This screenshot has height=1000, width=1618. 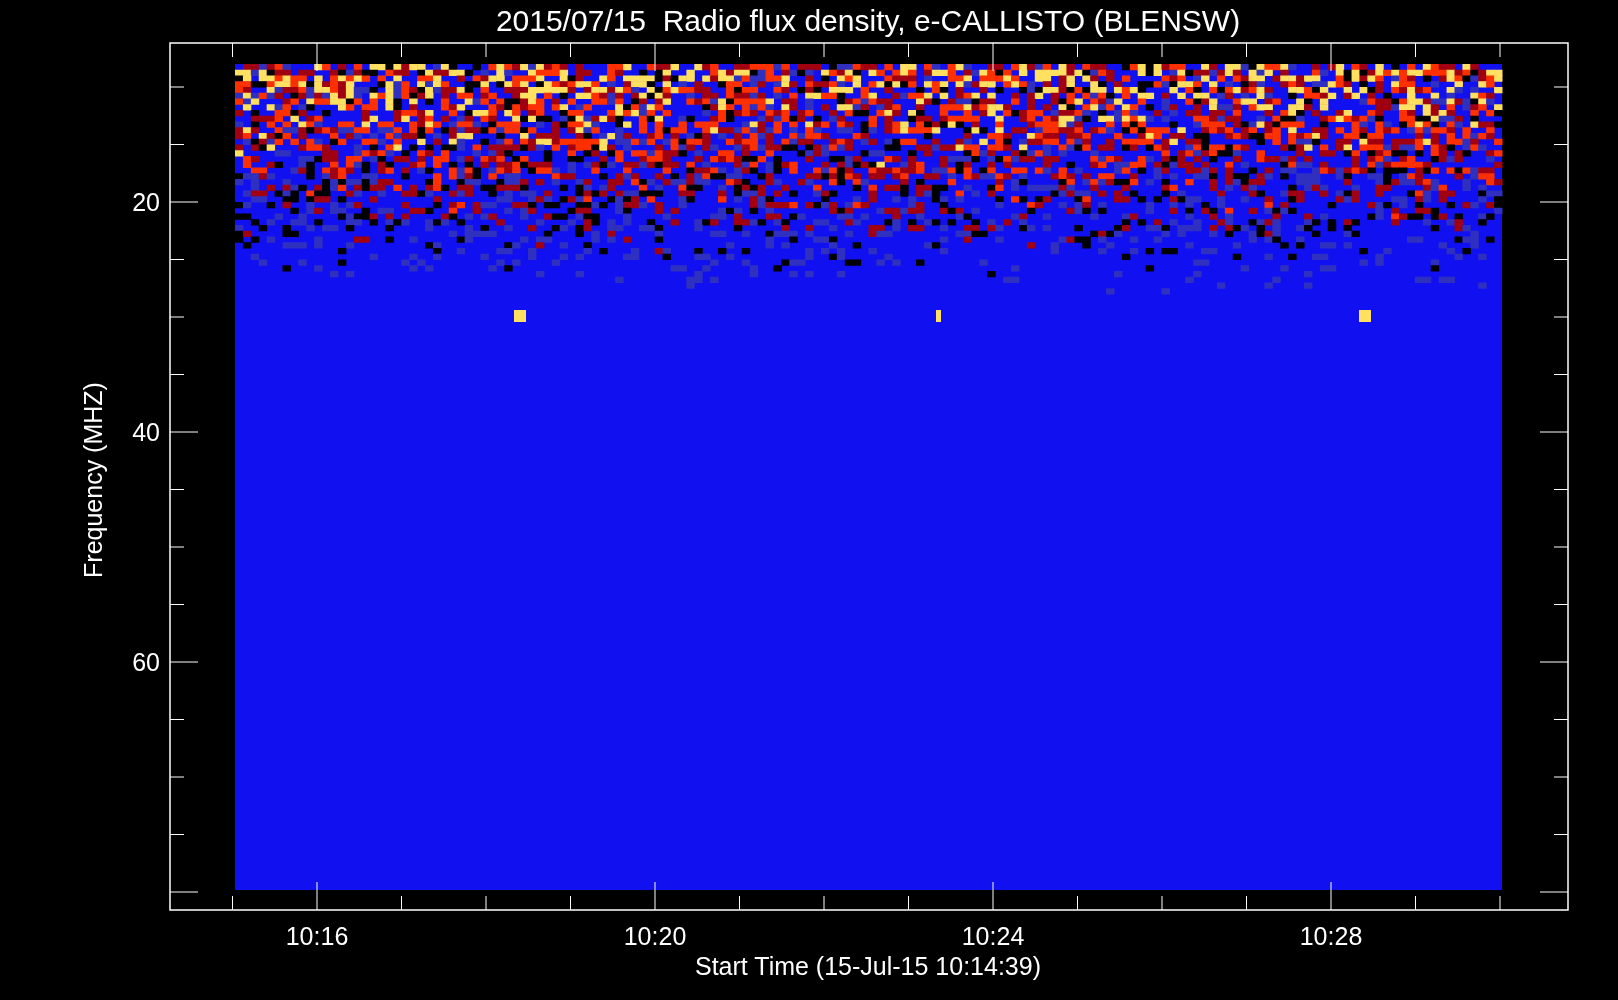 What do you see at coordinates (146, 662) in the screenshot?
I see `y-tick-label: 60` at bounding box center [146, 662].